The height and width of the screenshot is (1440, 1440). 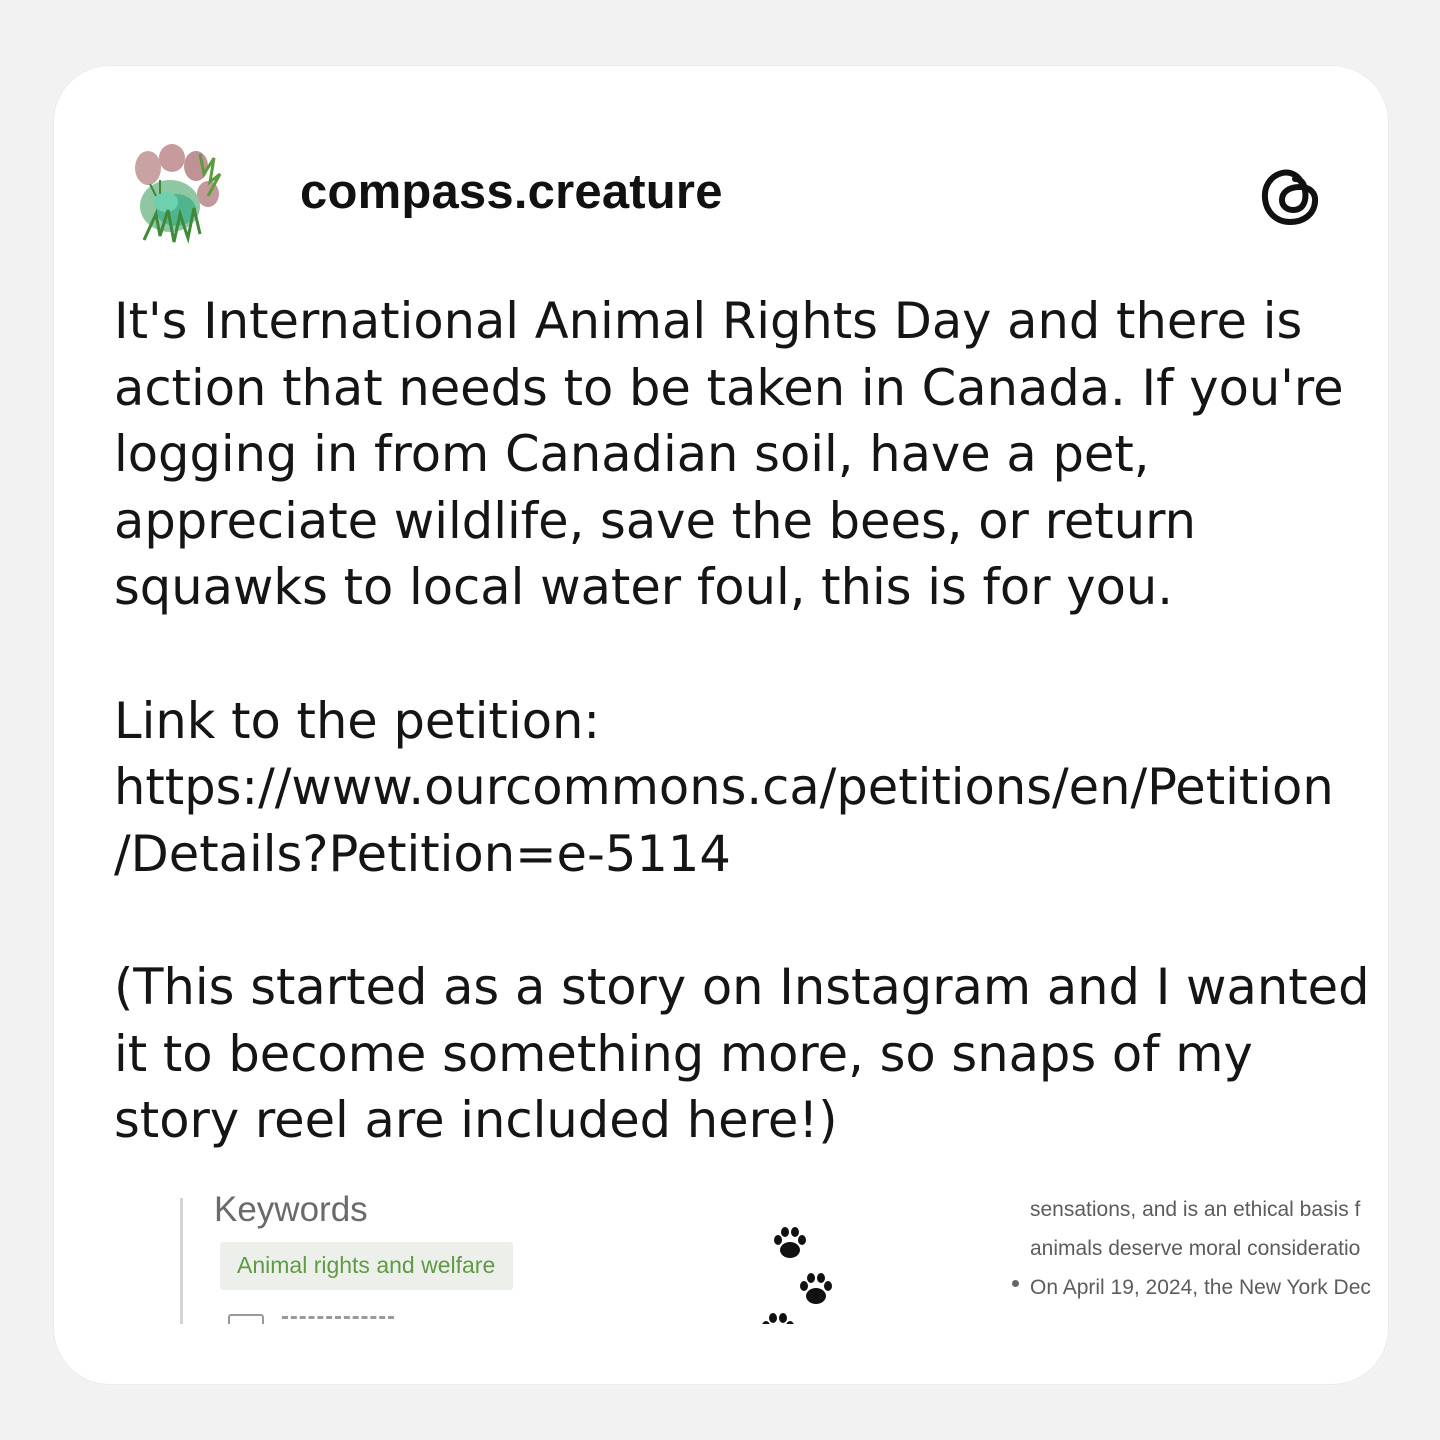 I want to click on article-text-line: sensations, and is an ethical basis f, so click(x=1195, y=1209).